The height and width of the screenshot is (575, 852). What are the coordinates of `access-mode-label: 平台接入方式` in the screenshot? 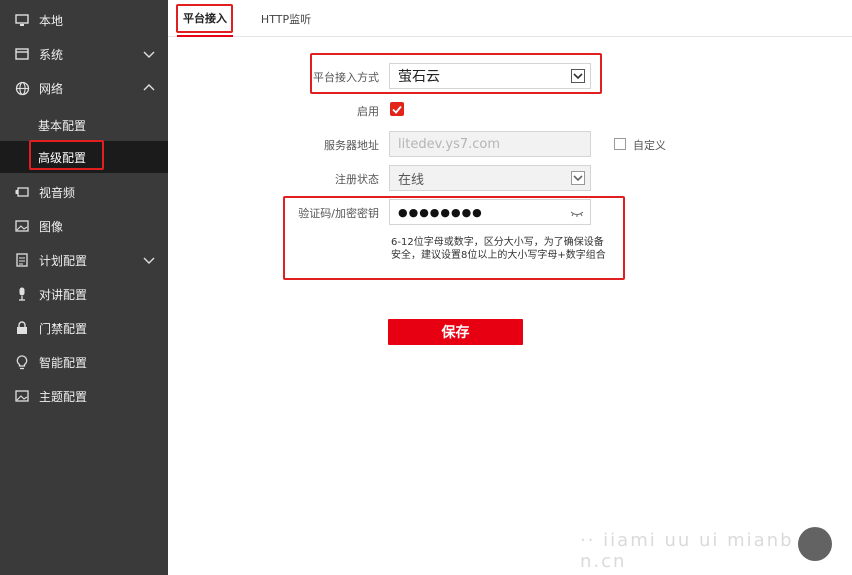 It's located at (346, 77).